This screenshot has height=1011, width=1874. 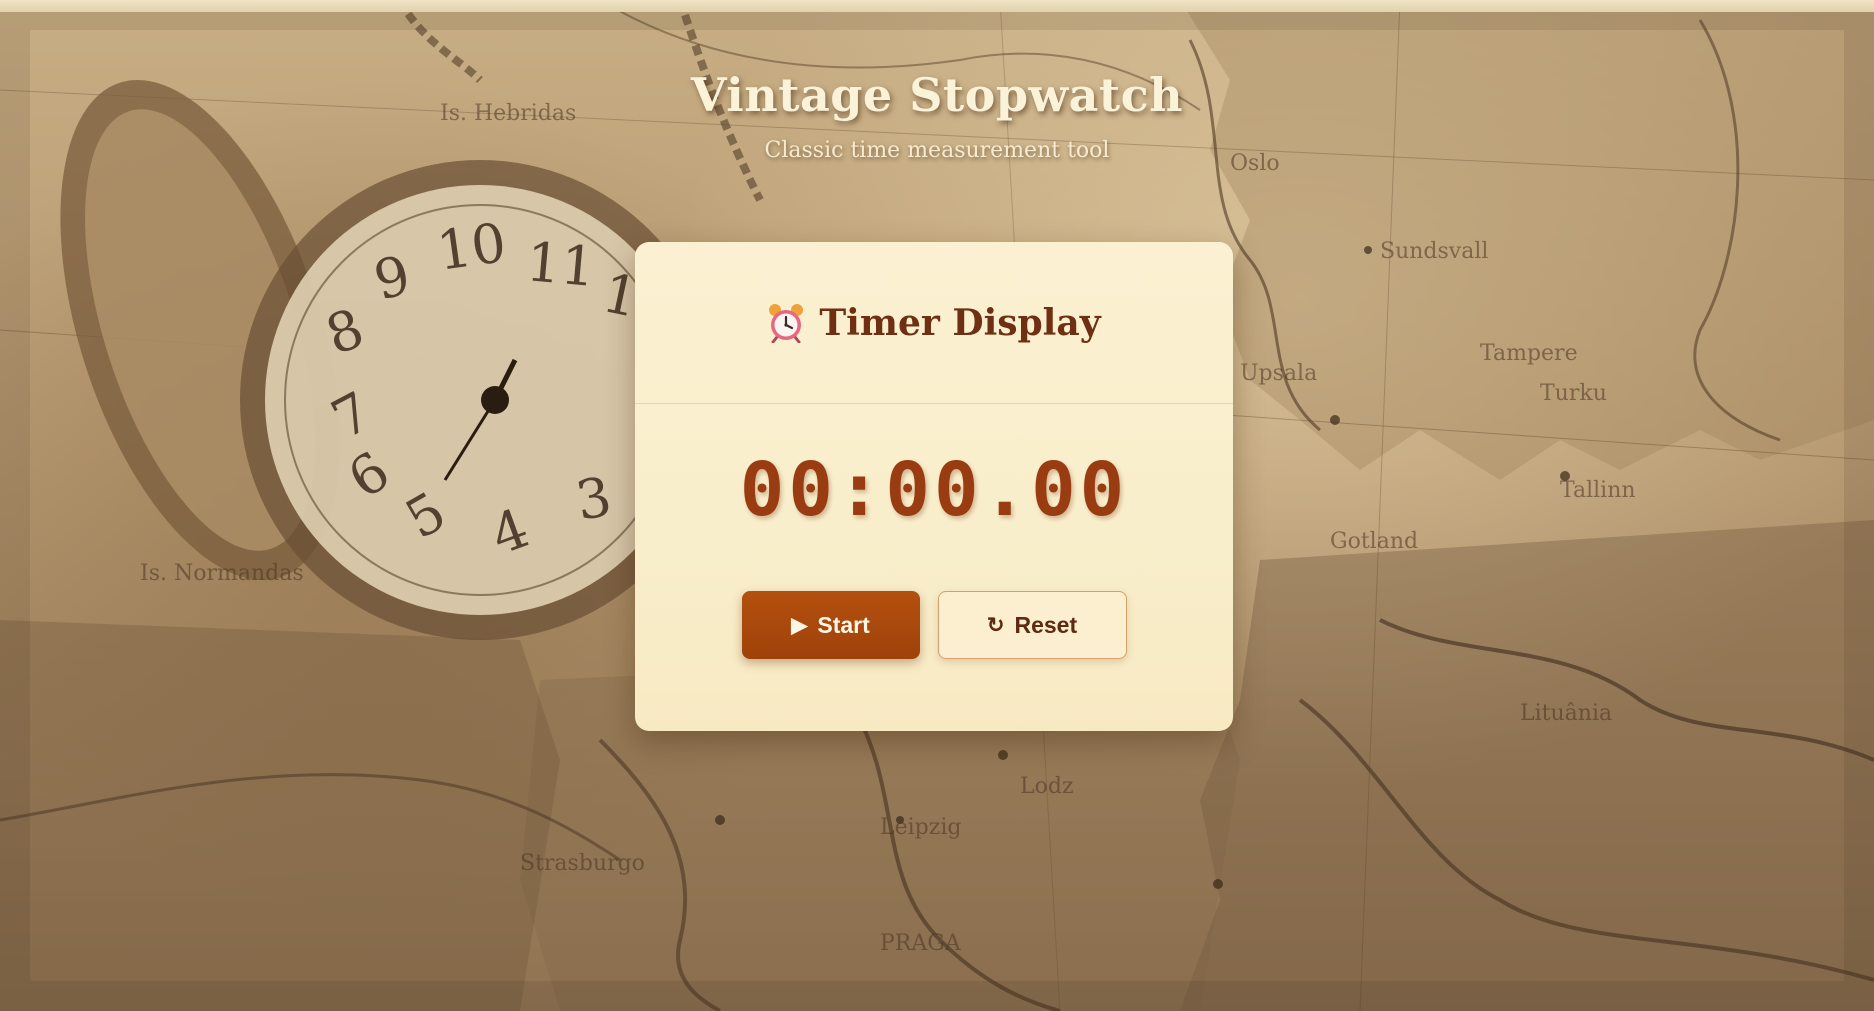 I want to click on svg-text: 10, so click(x=471, y=247).